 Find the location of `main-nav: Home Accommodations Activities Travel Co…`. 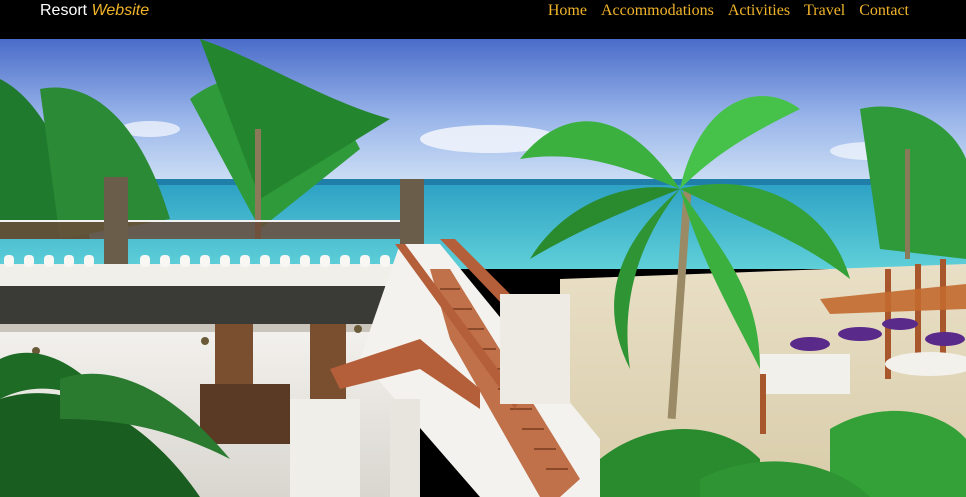

main-nav: Home Accommodations Activities Travel Co… is located at coordinates (728, 11).